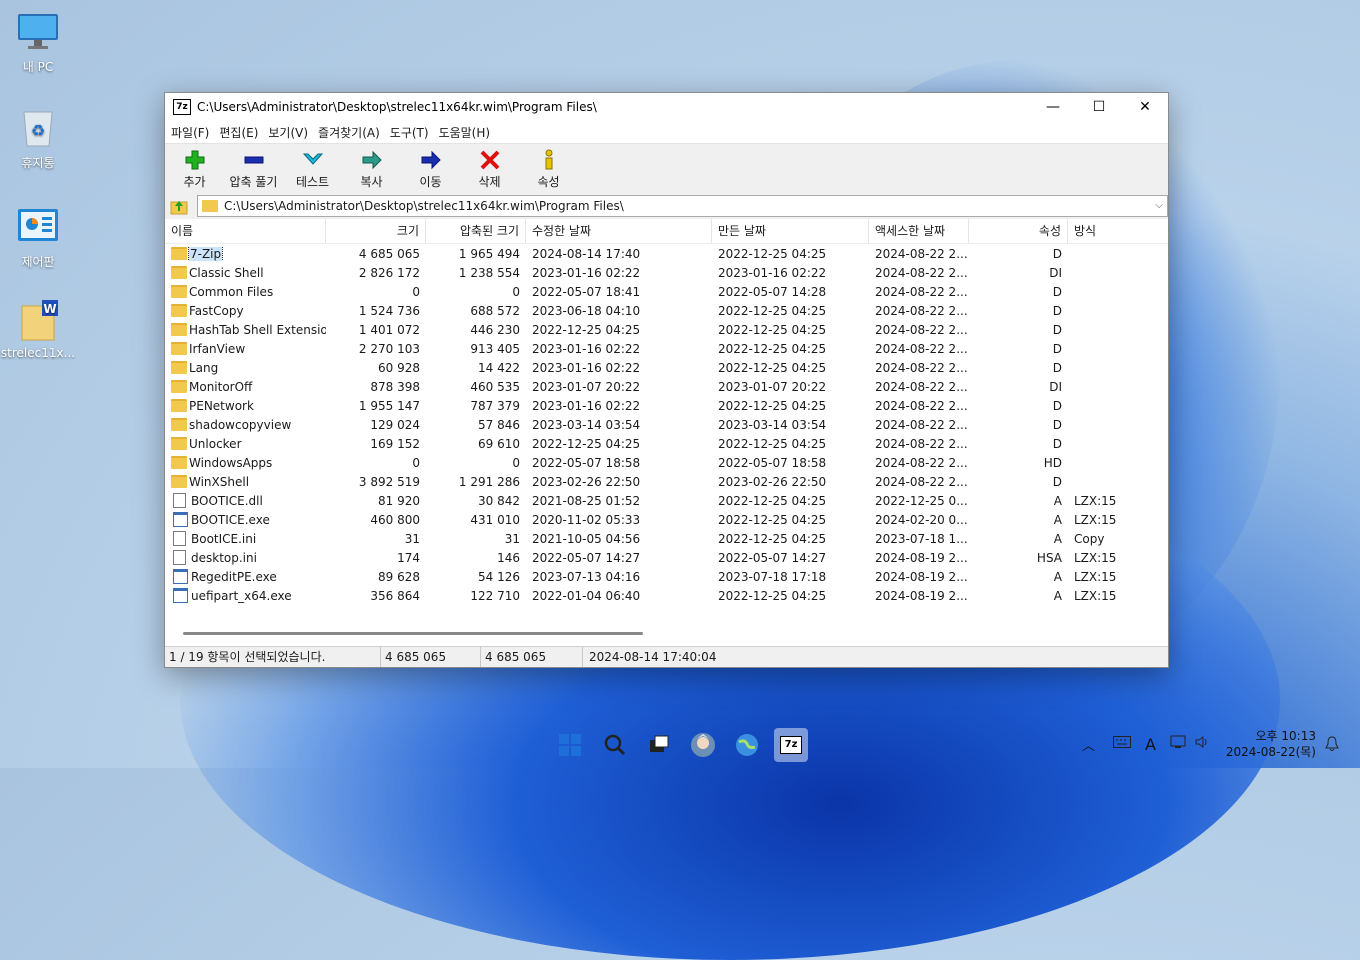 Image resolution: width=1360 pixels, height=960 pixels. Describe the element at coordinates (245, 406) in the screenshot. I see `cell-name: PENetwork` at that location.